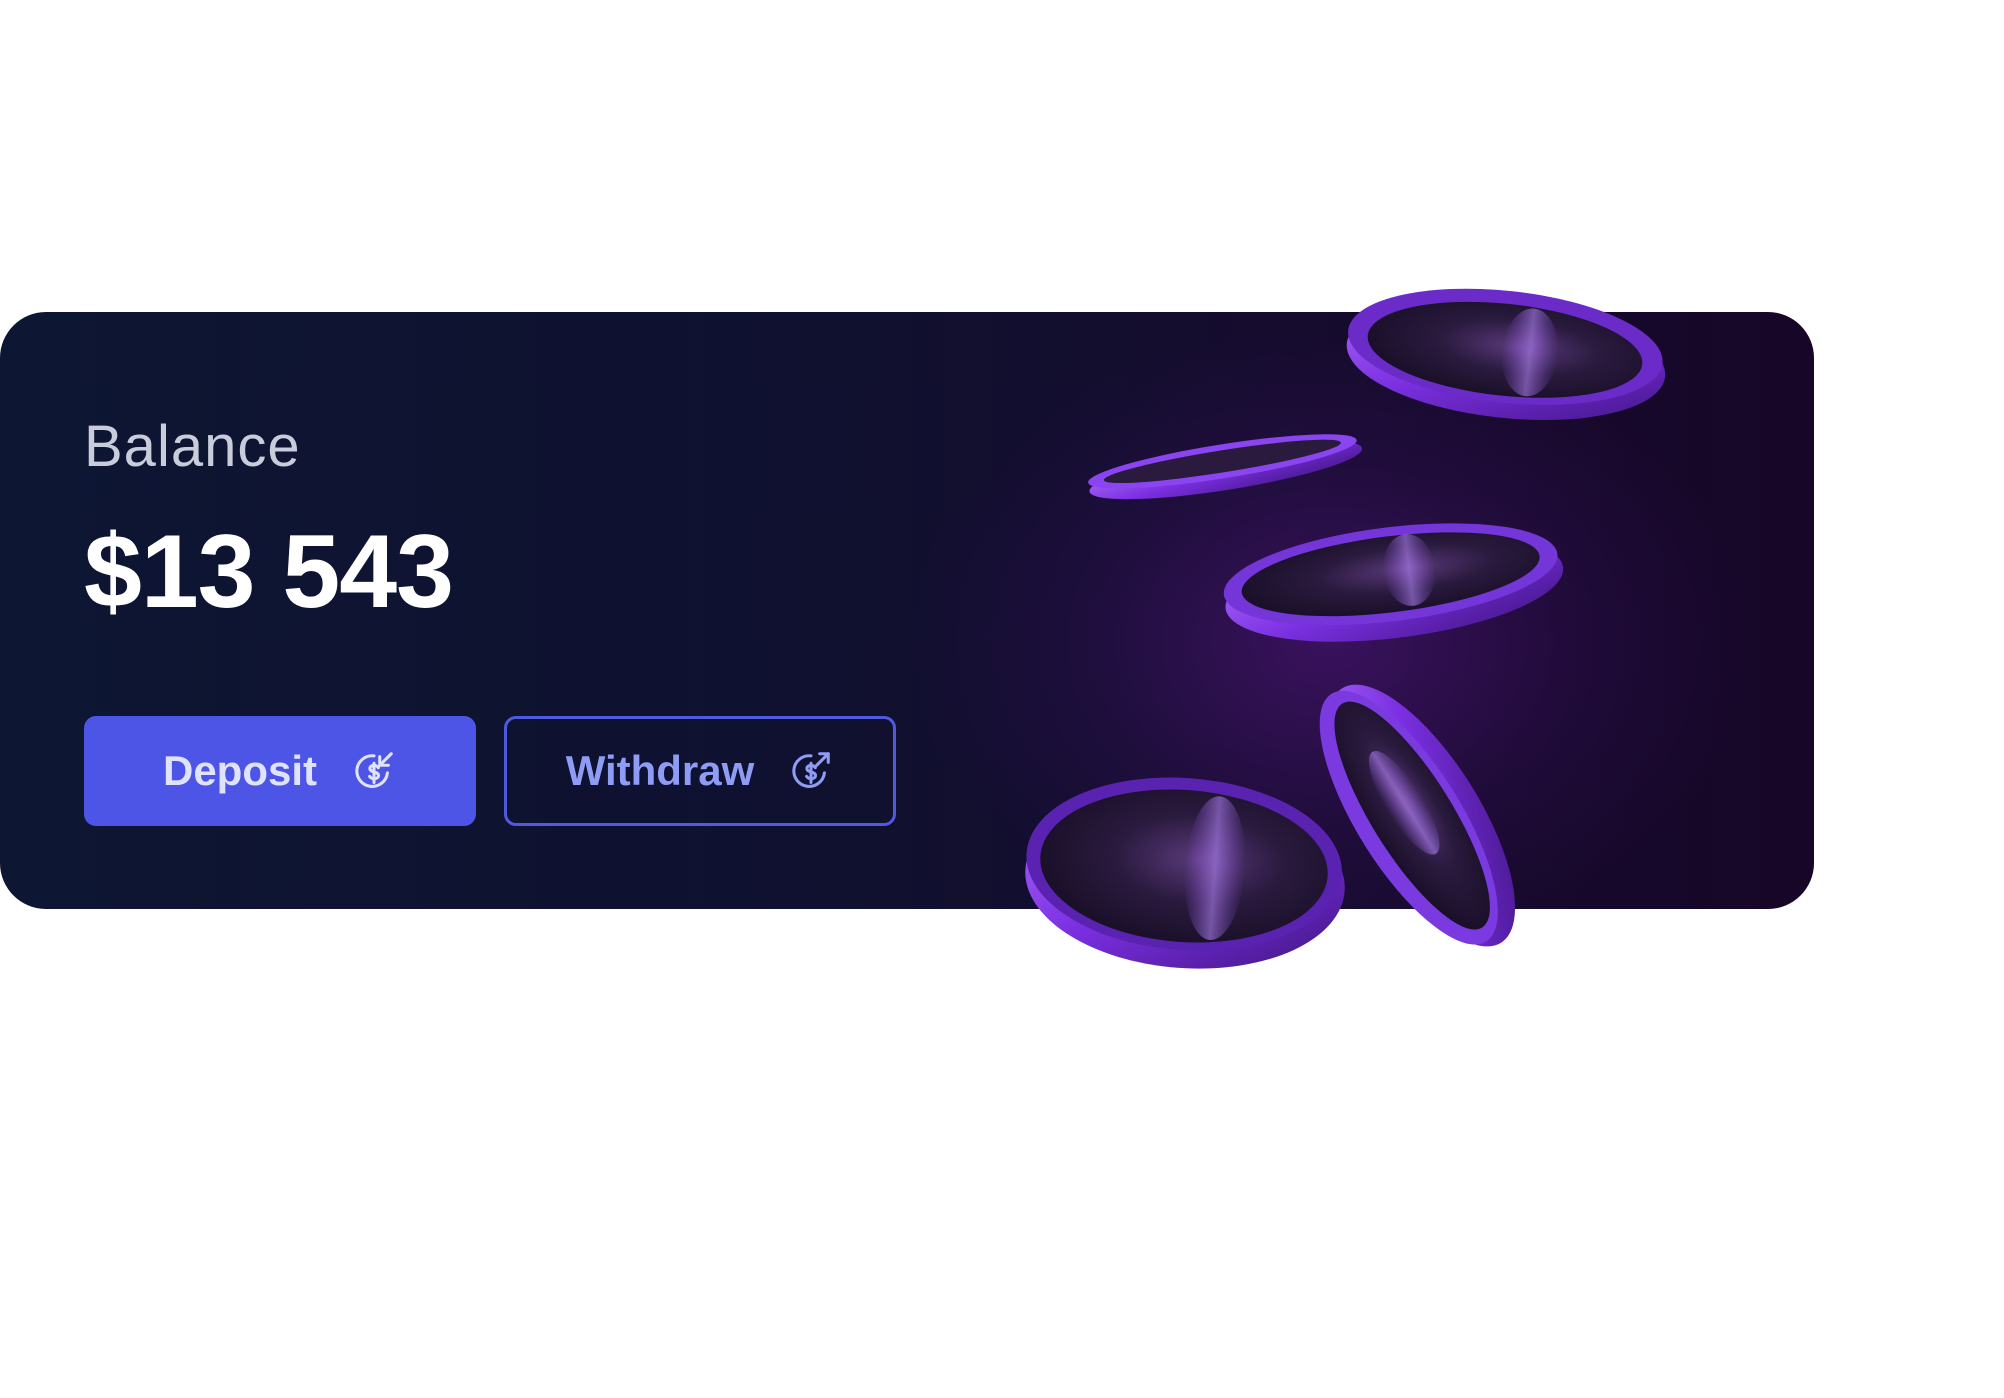  I want to click on dollar-out-arrow-icon, so click(811, 770).